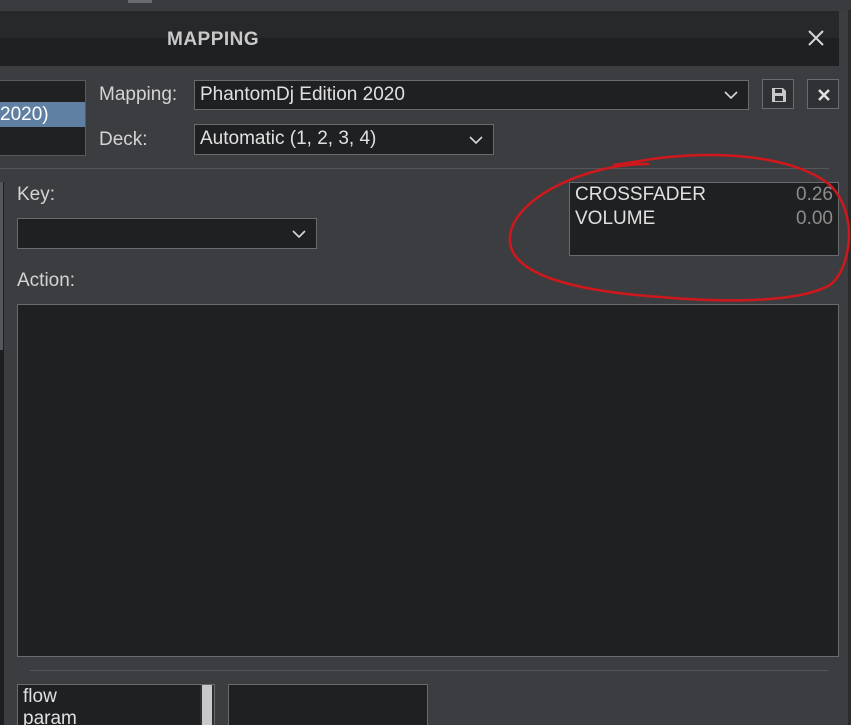  I want to click on save-mapping-button, so click(778, 94).